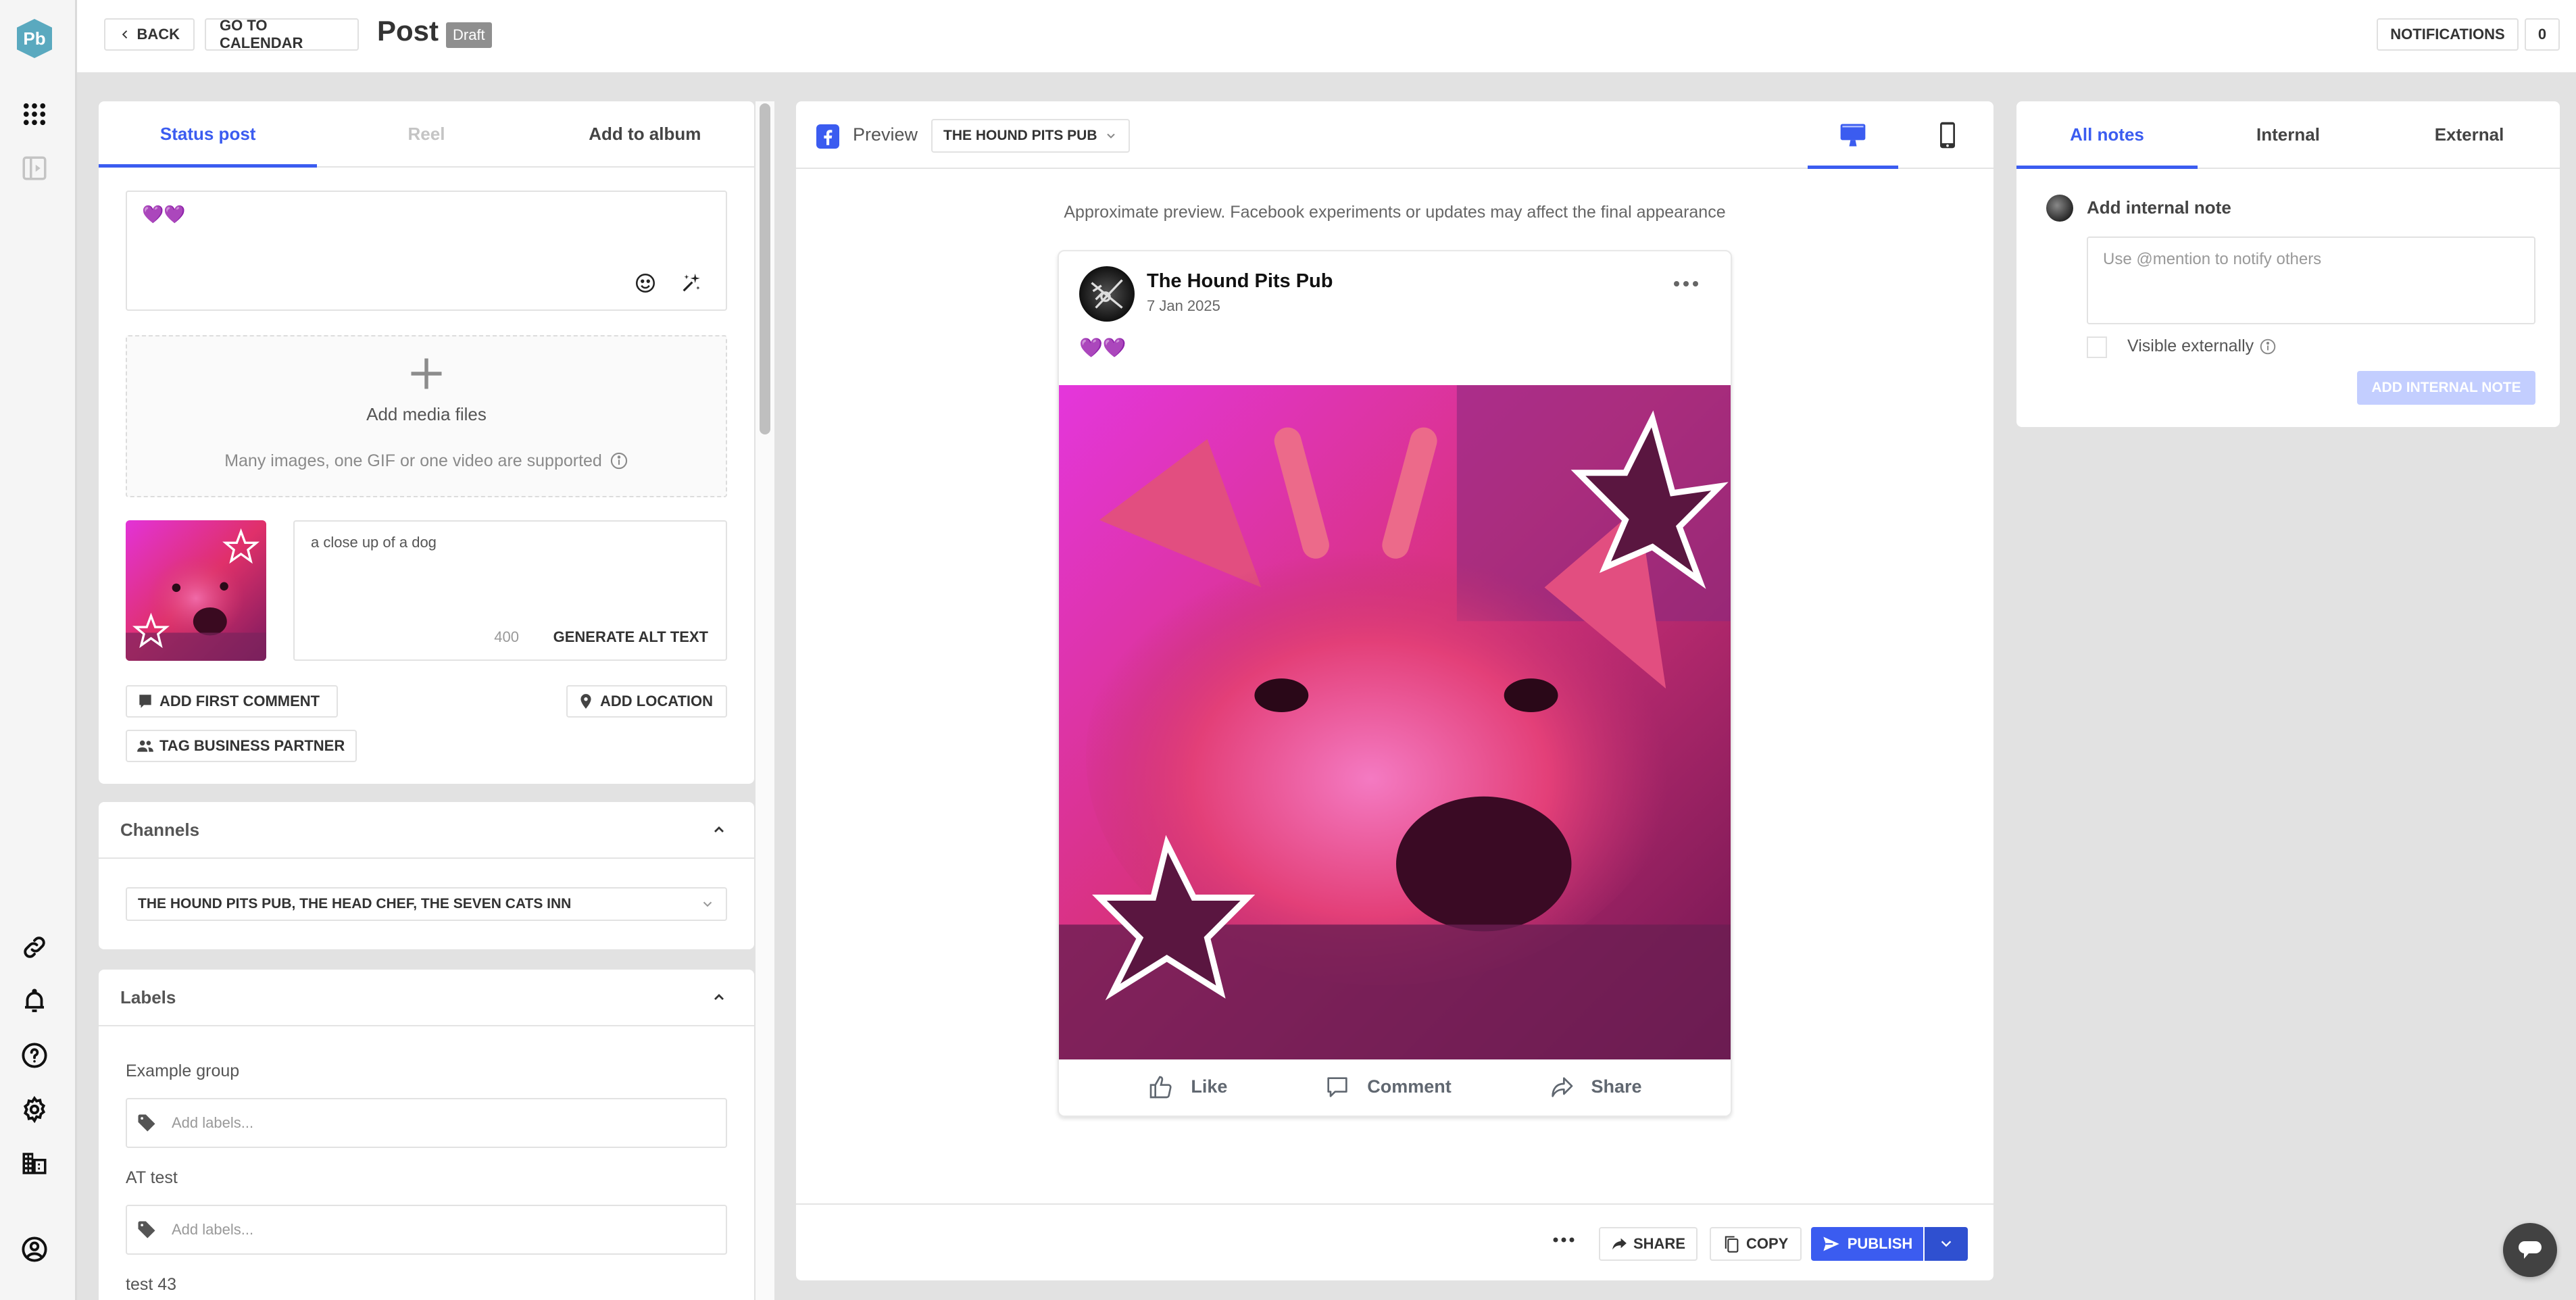 The image size is (2576, 1300). Describe the element at coordinates (34, 1109) in the screenshot. I see `settings-icon` at that location.